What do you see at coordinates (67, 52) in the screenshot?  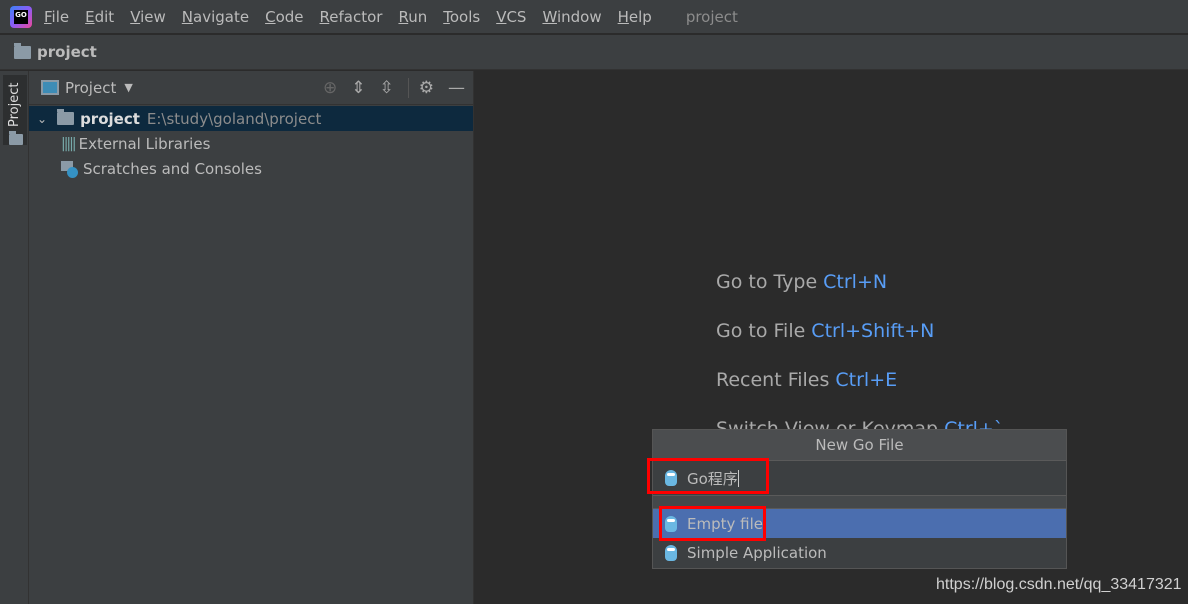 I see `breadcrumb-project: project` at bounding box center [67, 52].